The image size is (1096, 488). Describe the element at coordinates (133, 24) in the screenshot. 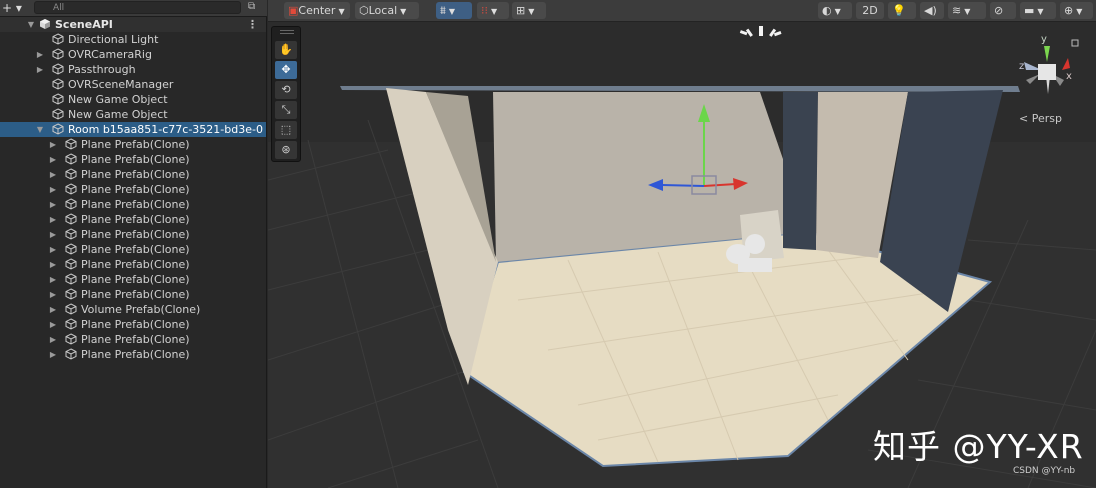

I see `scene-root-row: ▼ SceneAPI ⋮` at that location.